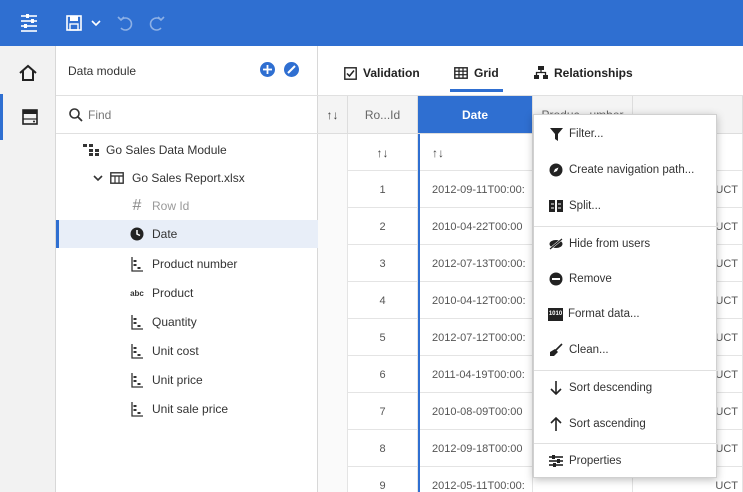 This screenshot has height=492, width=743. What do you see at coordinates (383, 411) in the screenshot?
I see `cell-row-id: 7` at bounding box center [383, 411].